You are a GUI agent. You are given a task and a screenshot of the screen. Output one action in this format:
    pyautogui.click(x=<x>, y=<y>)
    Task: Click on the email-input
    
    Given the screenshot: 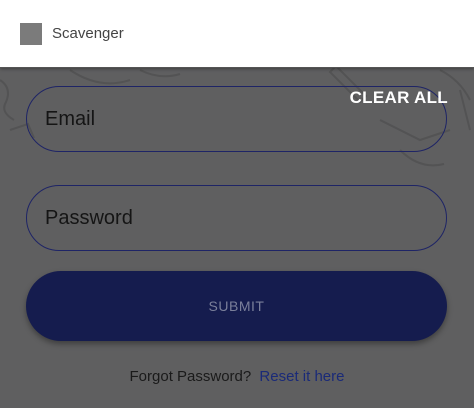 What is the action you would take?
    pyautogui.click(x=235, y=119)
    